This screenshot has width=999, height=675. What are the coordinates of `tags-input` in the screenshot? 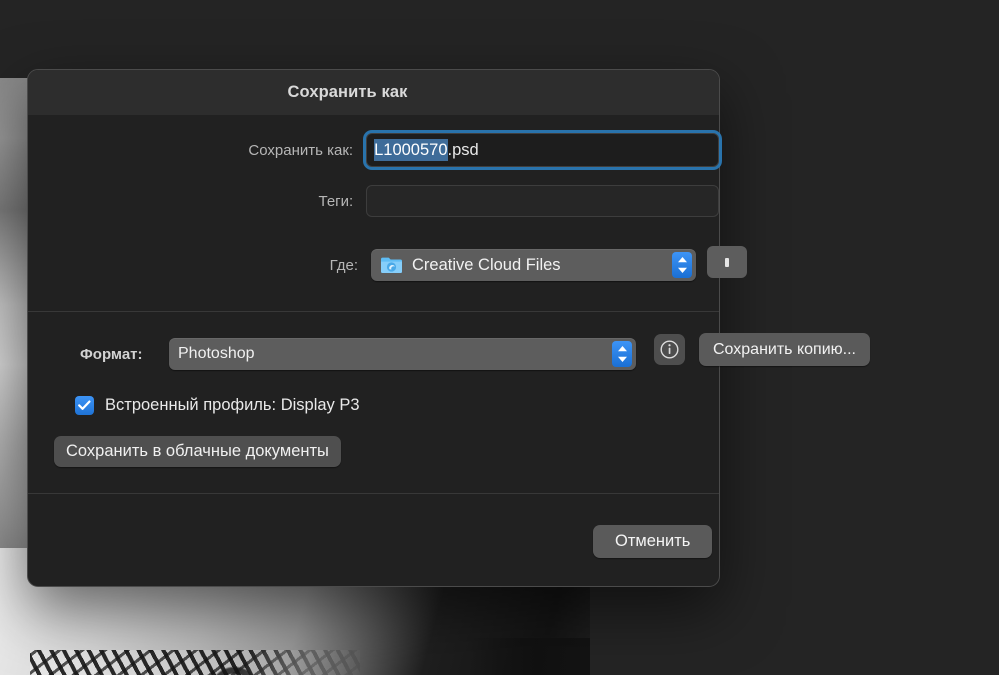 It's located at (542, 201).